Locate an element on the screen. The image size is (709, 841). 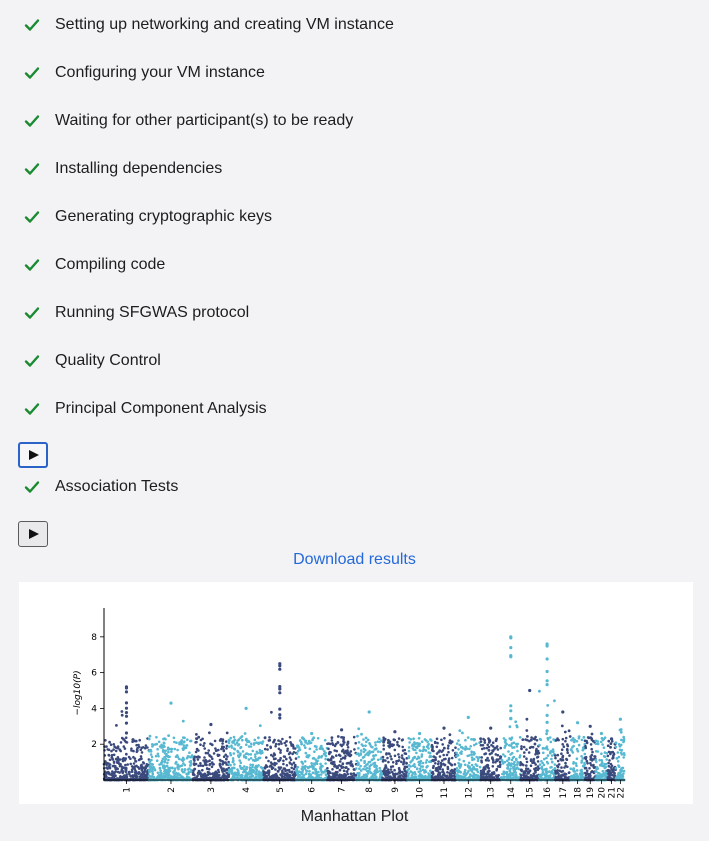
step-label: Compiling code is located at coordinates (110, 264).